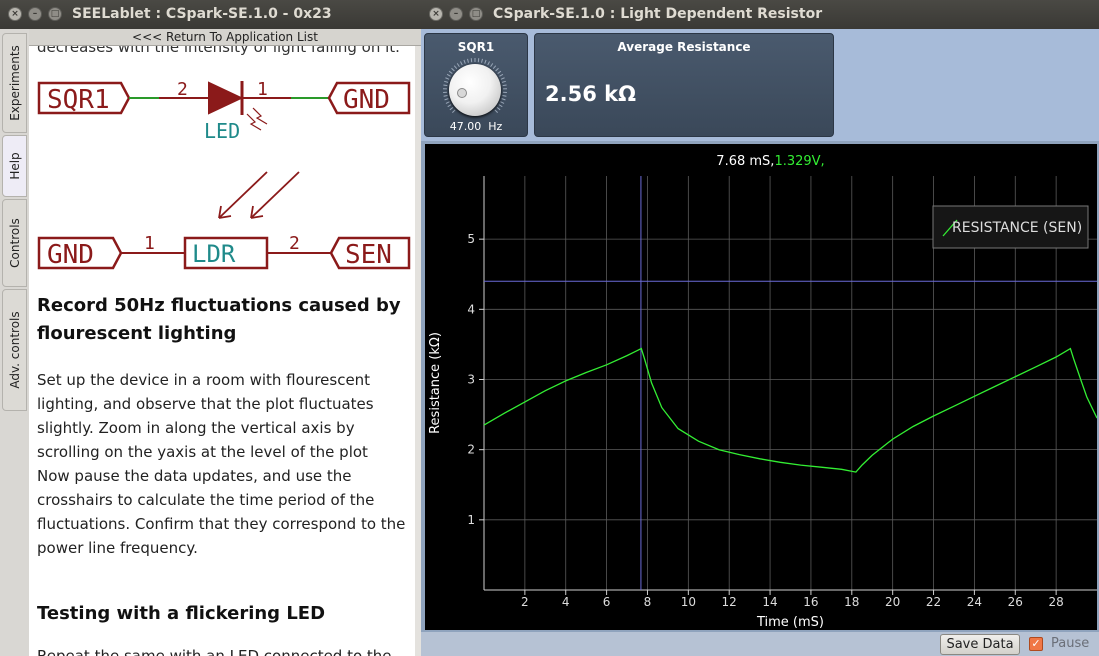  What do you see at coordinates (222, 131) in the screenshot?
I see `led-label: LED` at bounding box center [222, 131].